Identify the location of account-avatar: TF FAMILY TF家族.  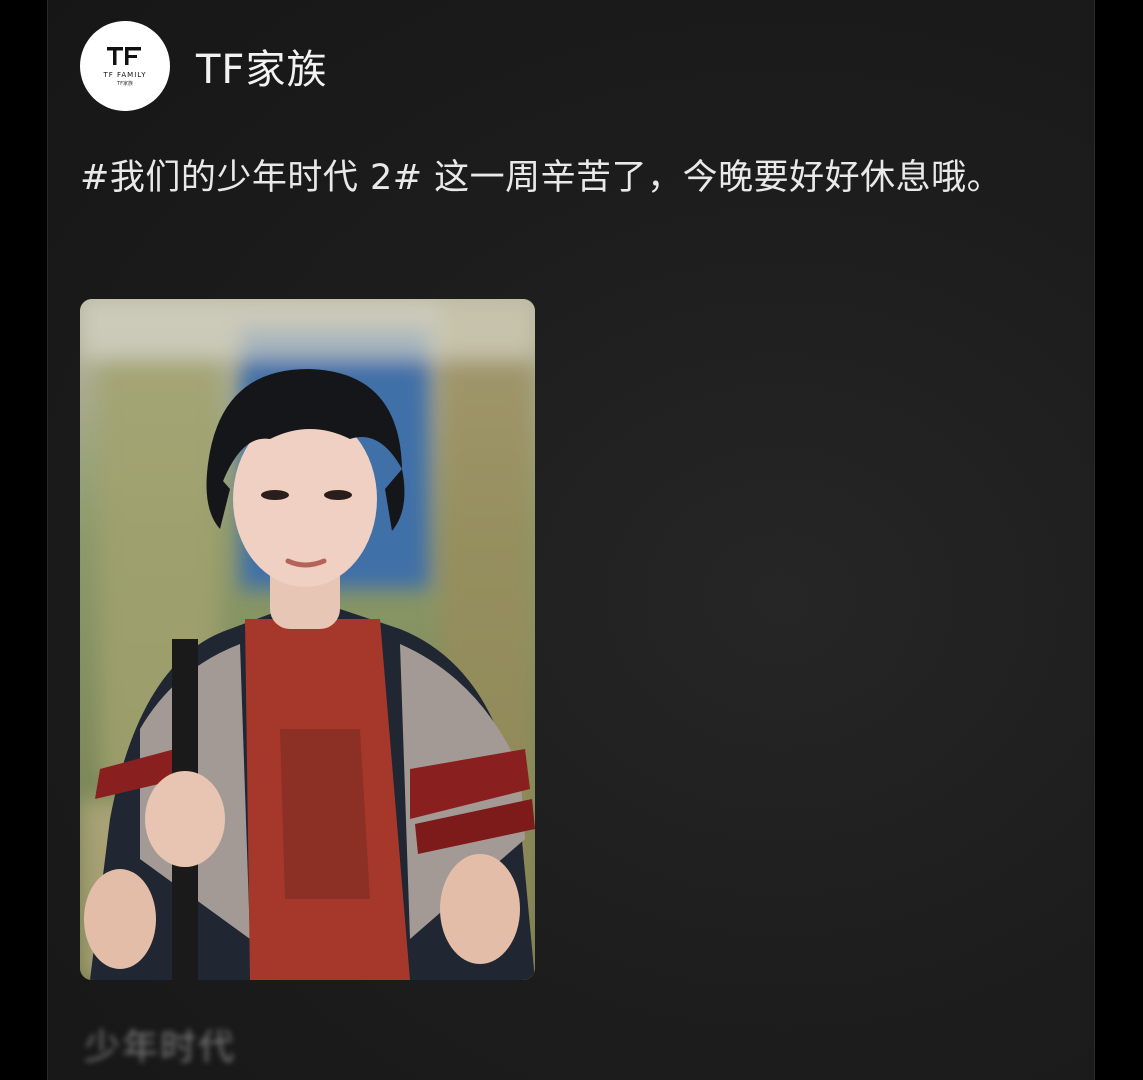
(125, 66).